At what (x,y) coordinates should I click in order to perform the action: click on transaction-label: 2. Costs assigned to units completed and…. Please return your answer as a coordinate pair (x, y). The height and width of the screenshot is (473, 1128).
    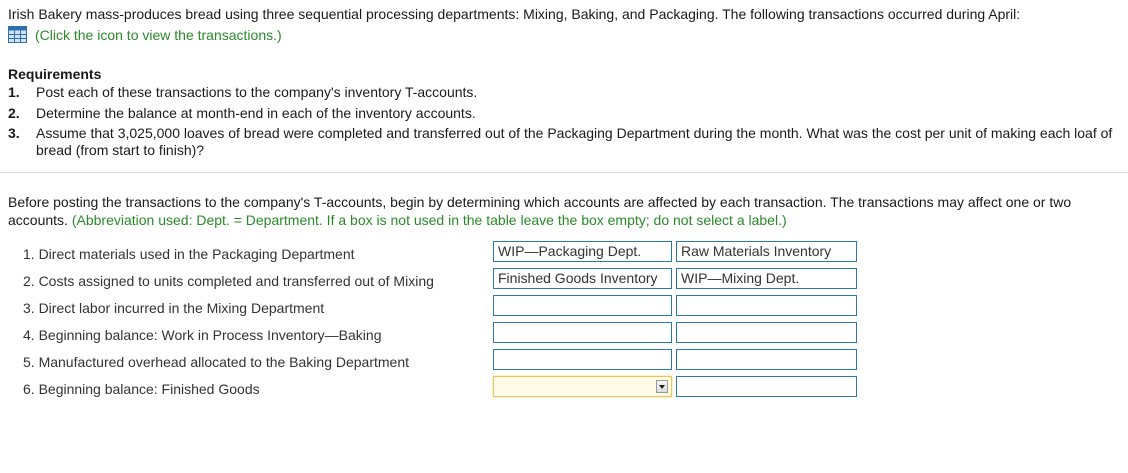
    Looking at the image, I should click on (228, 281).